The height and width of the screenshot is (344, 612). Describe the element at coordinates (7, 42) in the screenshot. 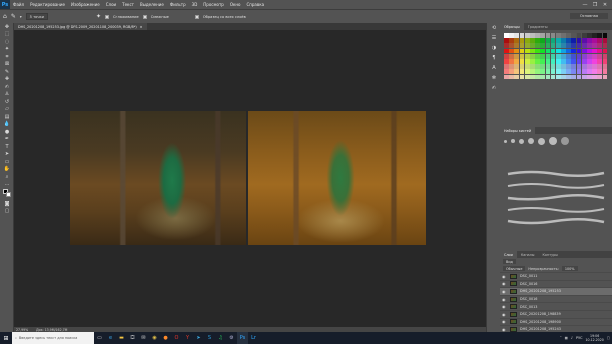

I see `lasso-tool-icon: ◌` at that location.